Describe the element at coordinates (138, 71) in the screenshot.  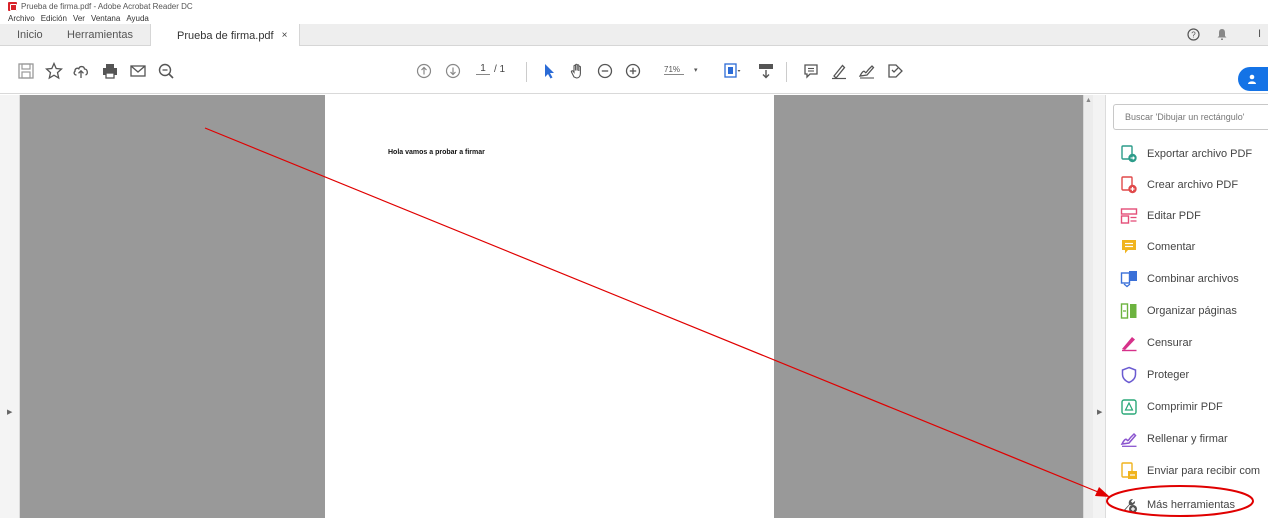
I see `email-icon` at that location.